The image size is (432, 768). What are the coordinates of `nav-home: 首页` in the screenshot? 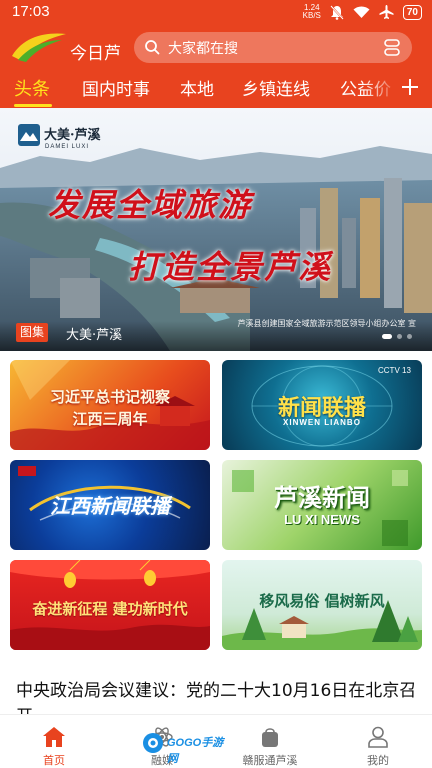 It's located at (54, 741).